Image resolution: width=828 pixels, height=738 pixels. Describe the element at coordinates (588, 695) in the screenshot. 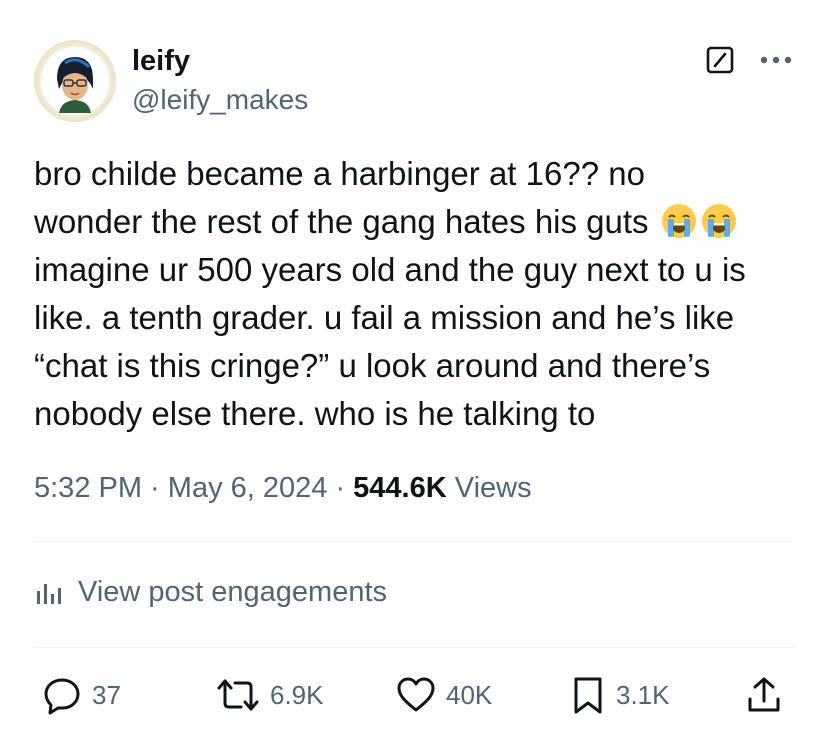

I see `bookmark-icon` at that location.